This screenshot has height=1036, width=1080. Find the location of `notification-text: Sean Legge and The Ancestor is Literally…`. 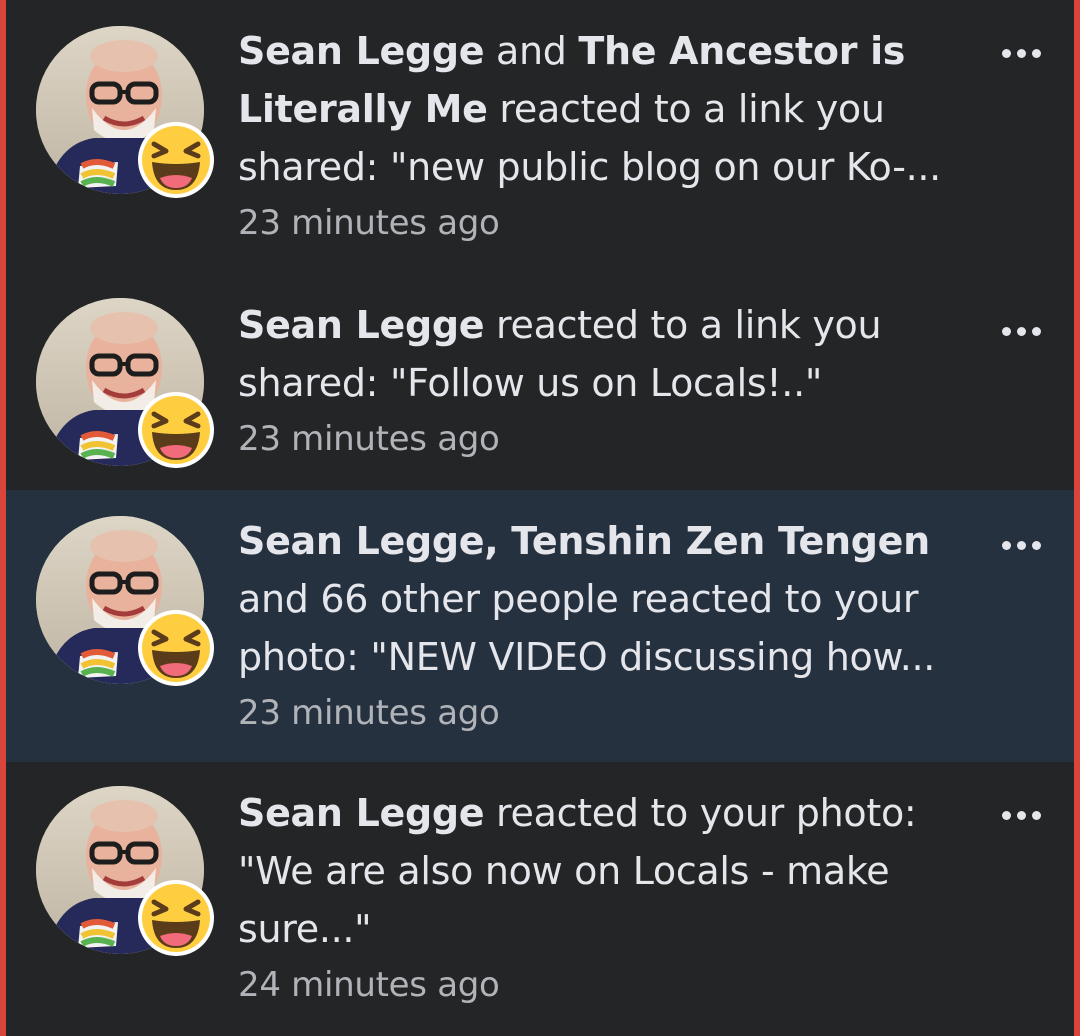

notification-text: Sean Legge and The Ancestor is Literally… is located at coordinates (603, 136).